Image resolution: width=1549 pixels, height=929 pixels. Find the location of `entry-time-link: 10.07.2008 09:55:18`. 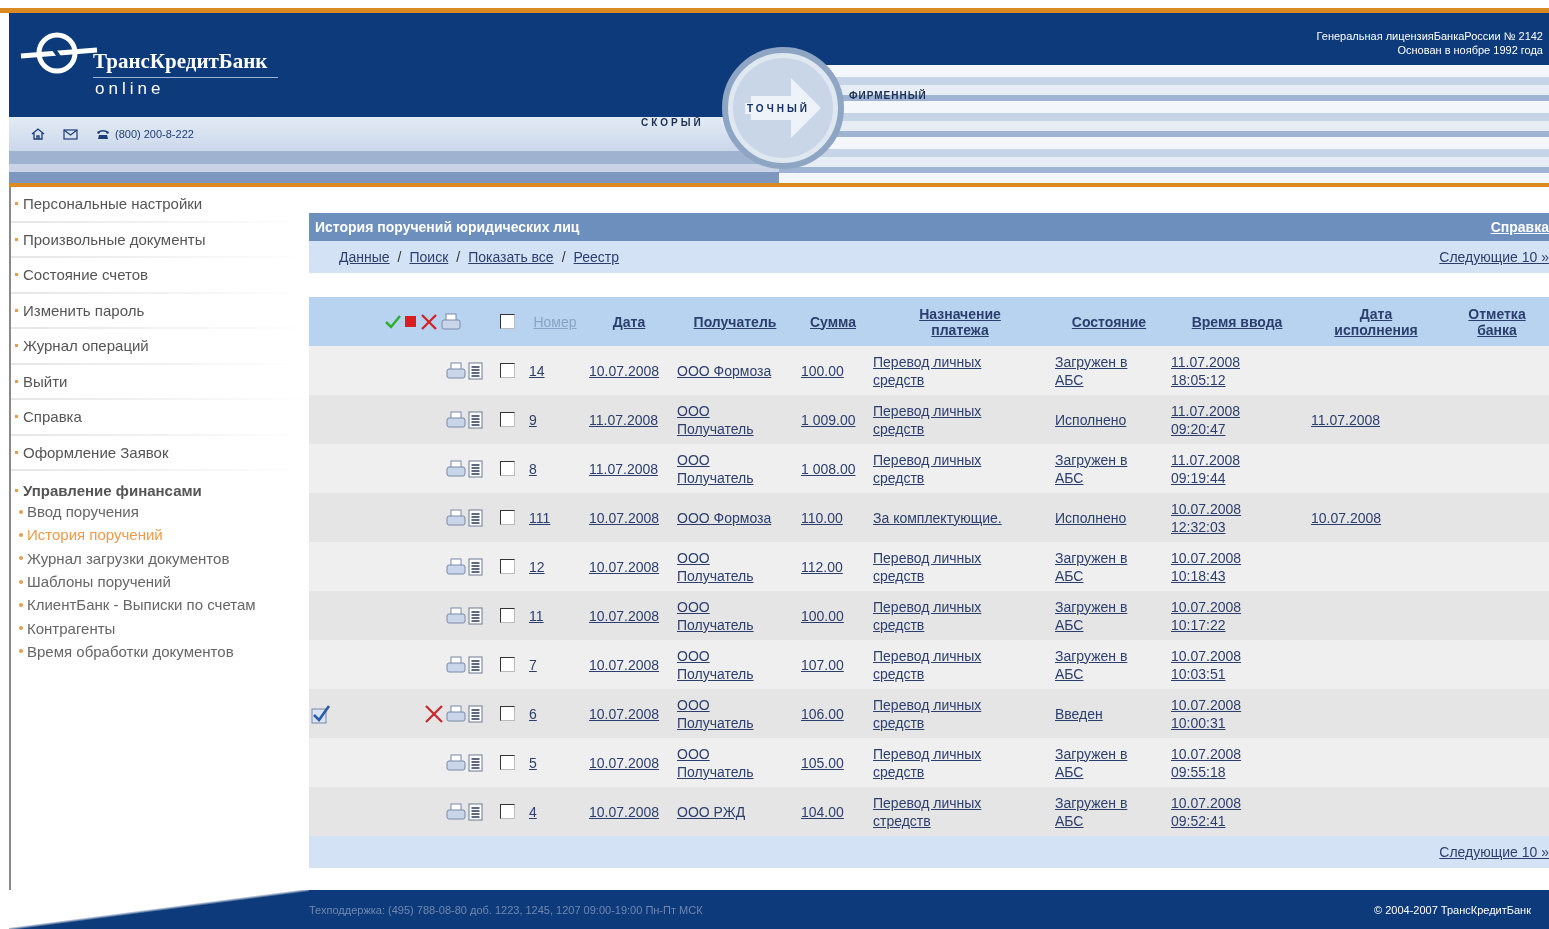

entry-time-link: 10.07.2008 09:55:18 is located at coordinates (1212, 762).